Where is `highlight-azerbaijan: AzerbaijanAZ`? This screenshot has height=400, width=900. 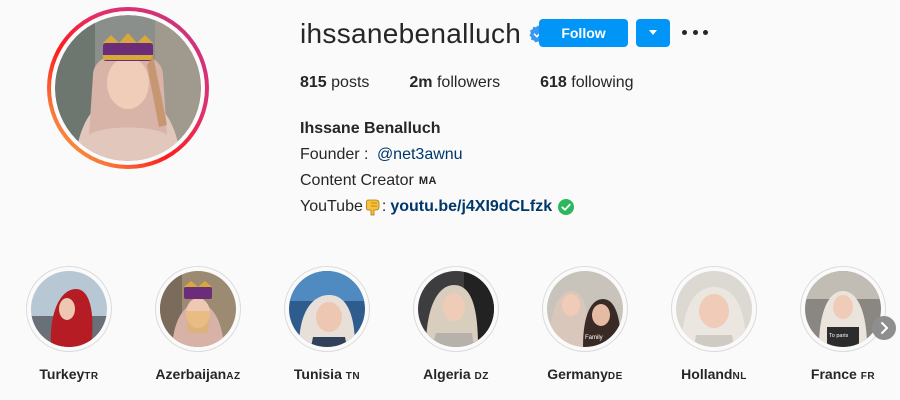 highlight-azerbaijan: AzerbaijanAZ is located at coordinates (198, 324).